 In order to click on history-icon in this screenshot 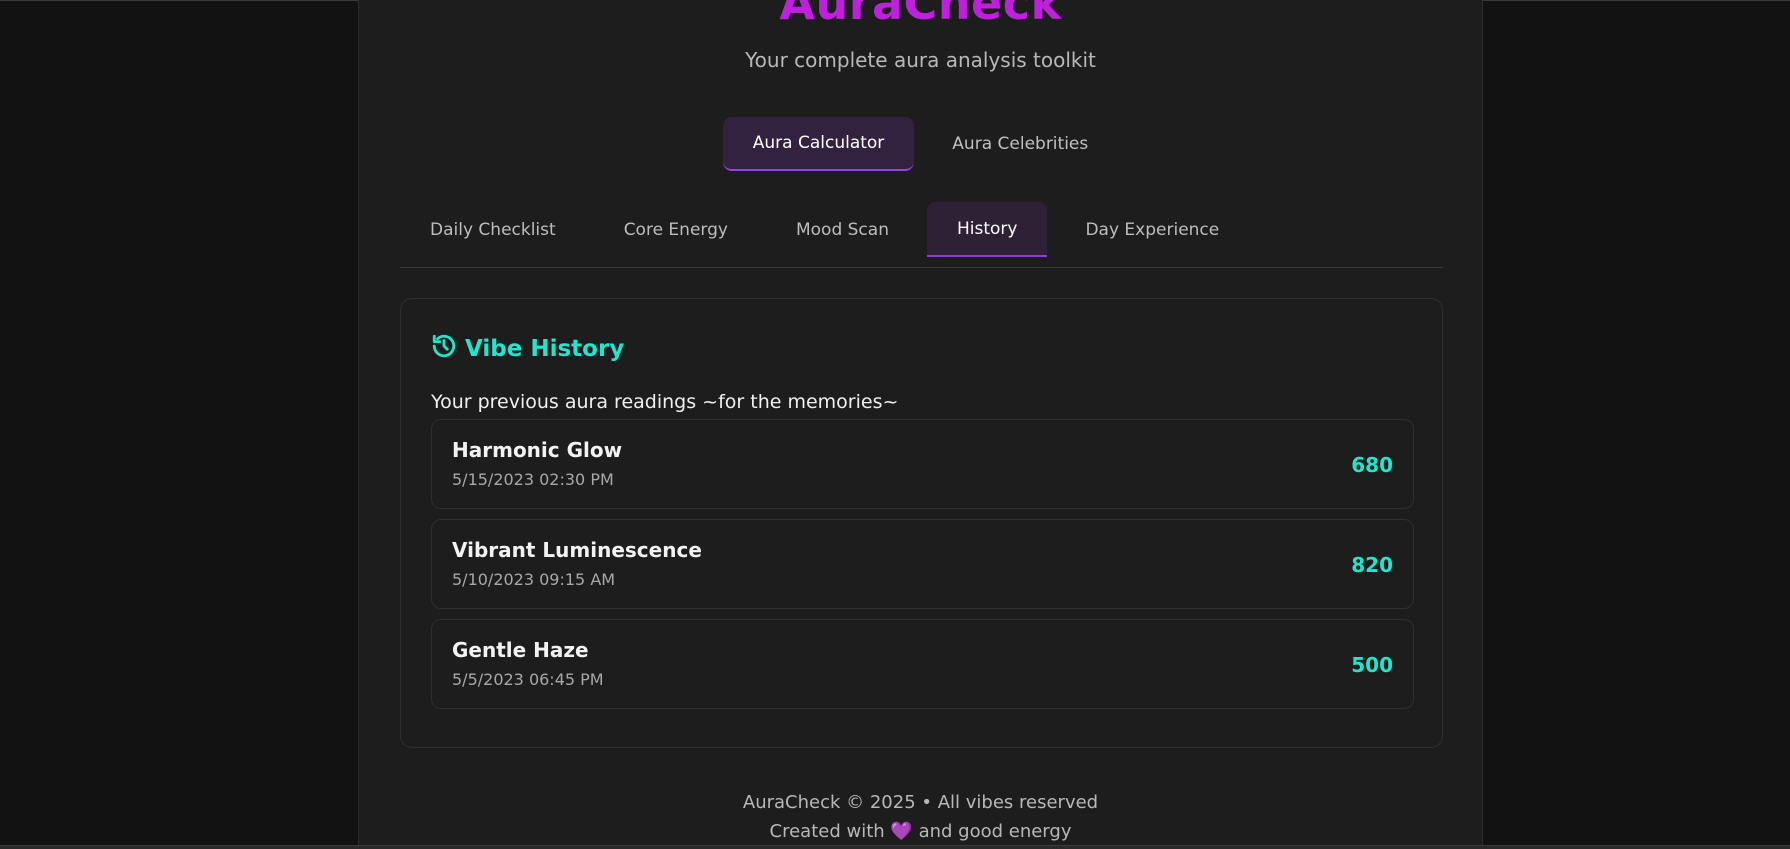, I will do `click(444, 349)`.